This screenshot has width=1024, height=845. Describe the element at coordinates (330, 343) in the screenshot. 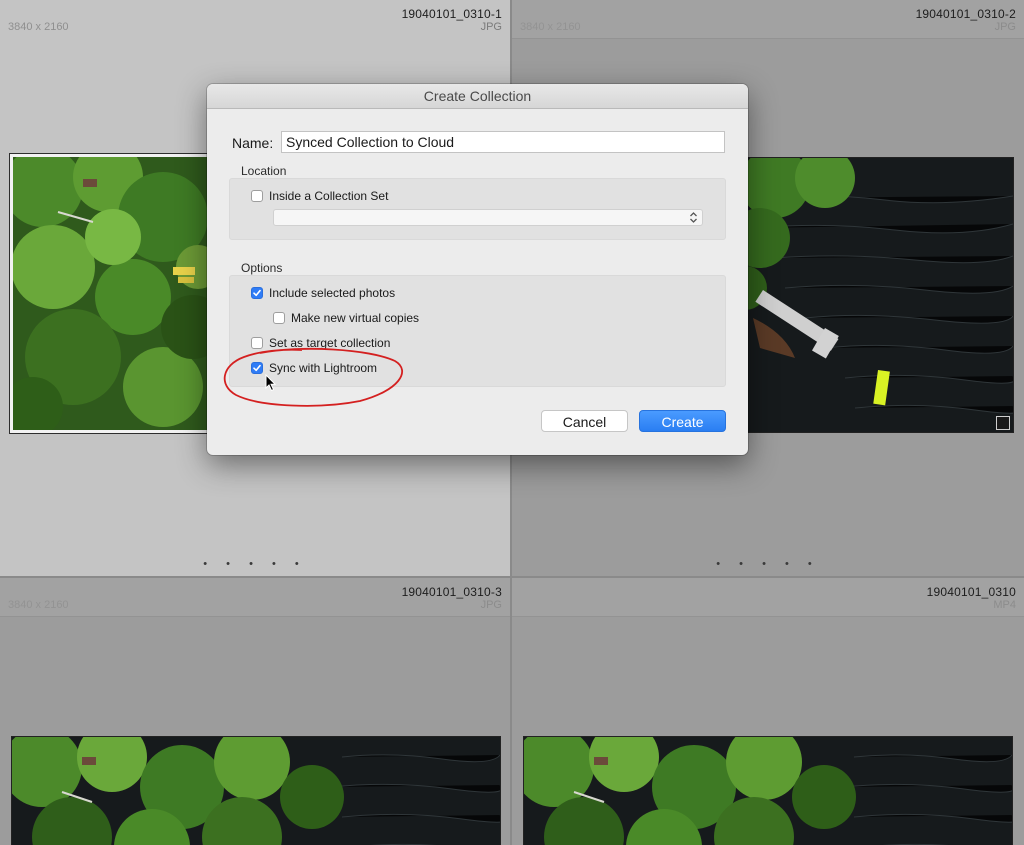

I see `set-target-collection-label: Set as target collection` at that location.